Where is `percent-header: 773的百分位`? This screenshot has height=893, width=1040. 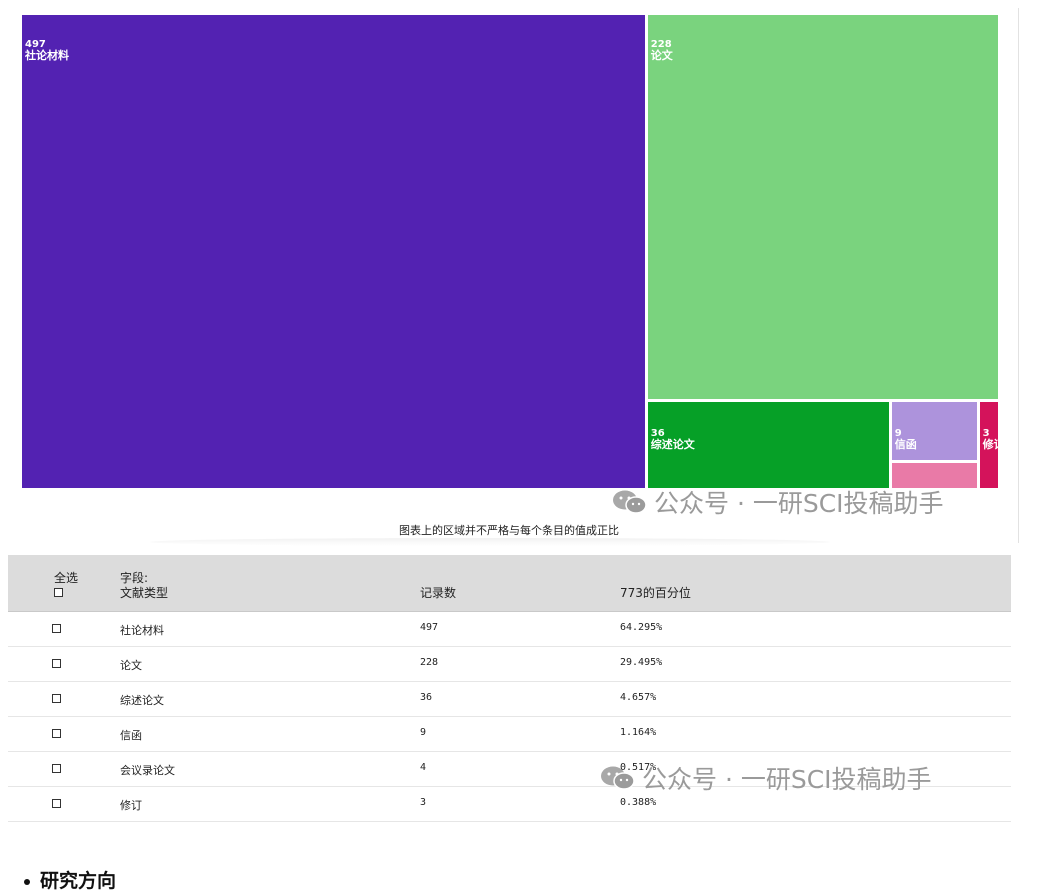 percent-header: 773的百分位 is located at coordinates (655, 593).